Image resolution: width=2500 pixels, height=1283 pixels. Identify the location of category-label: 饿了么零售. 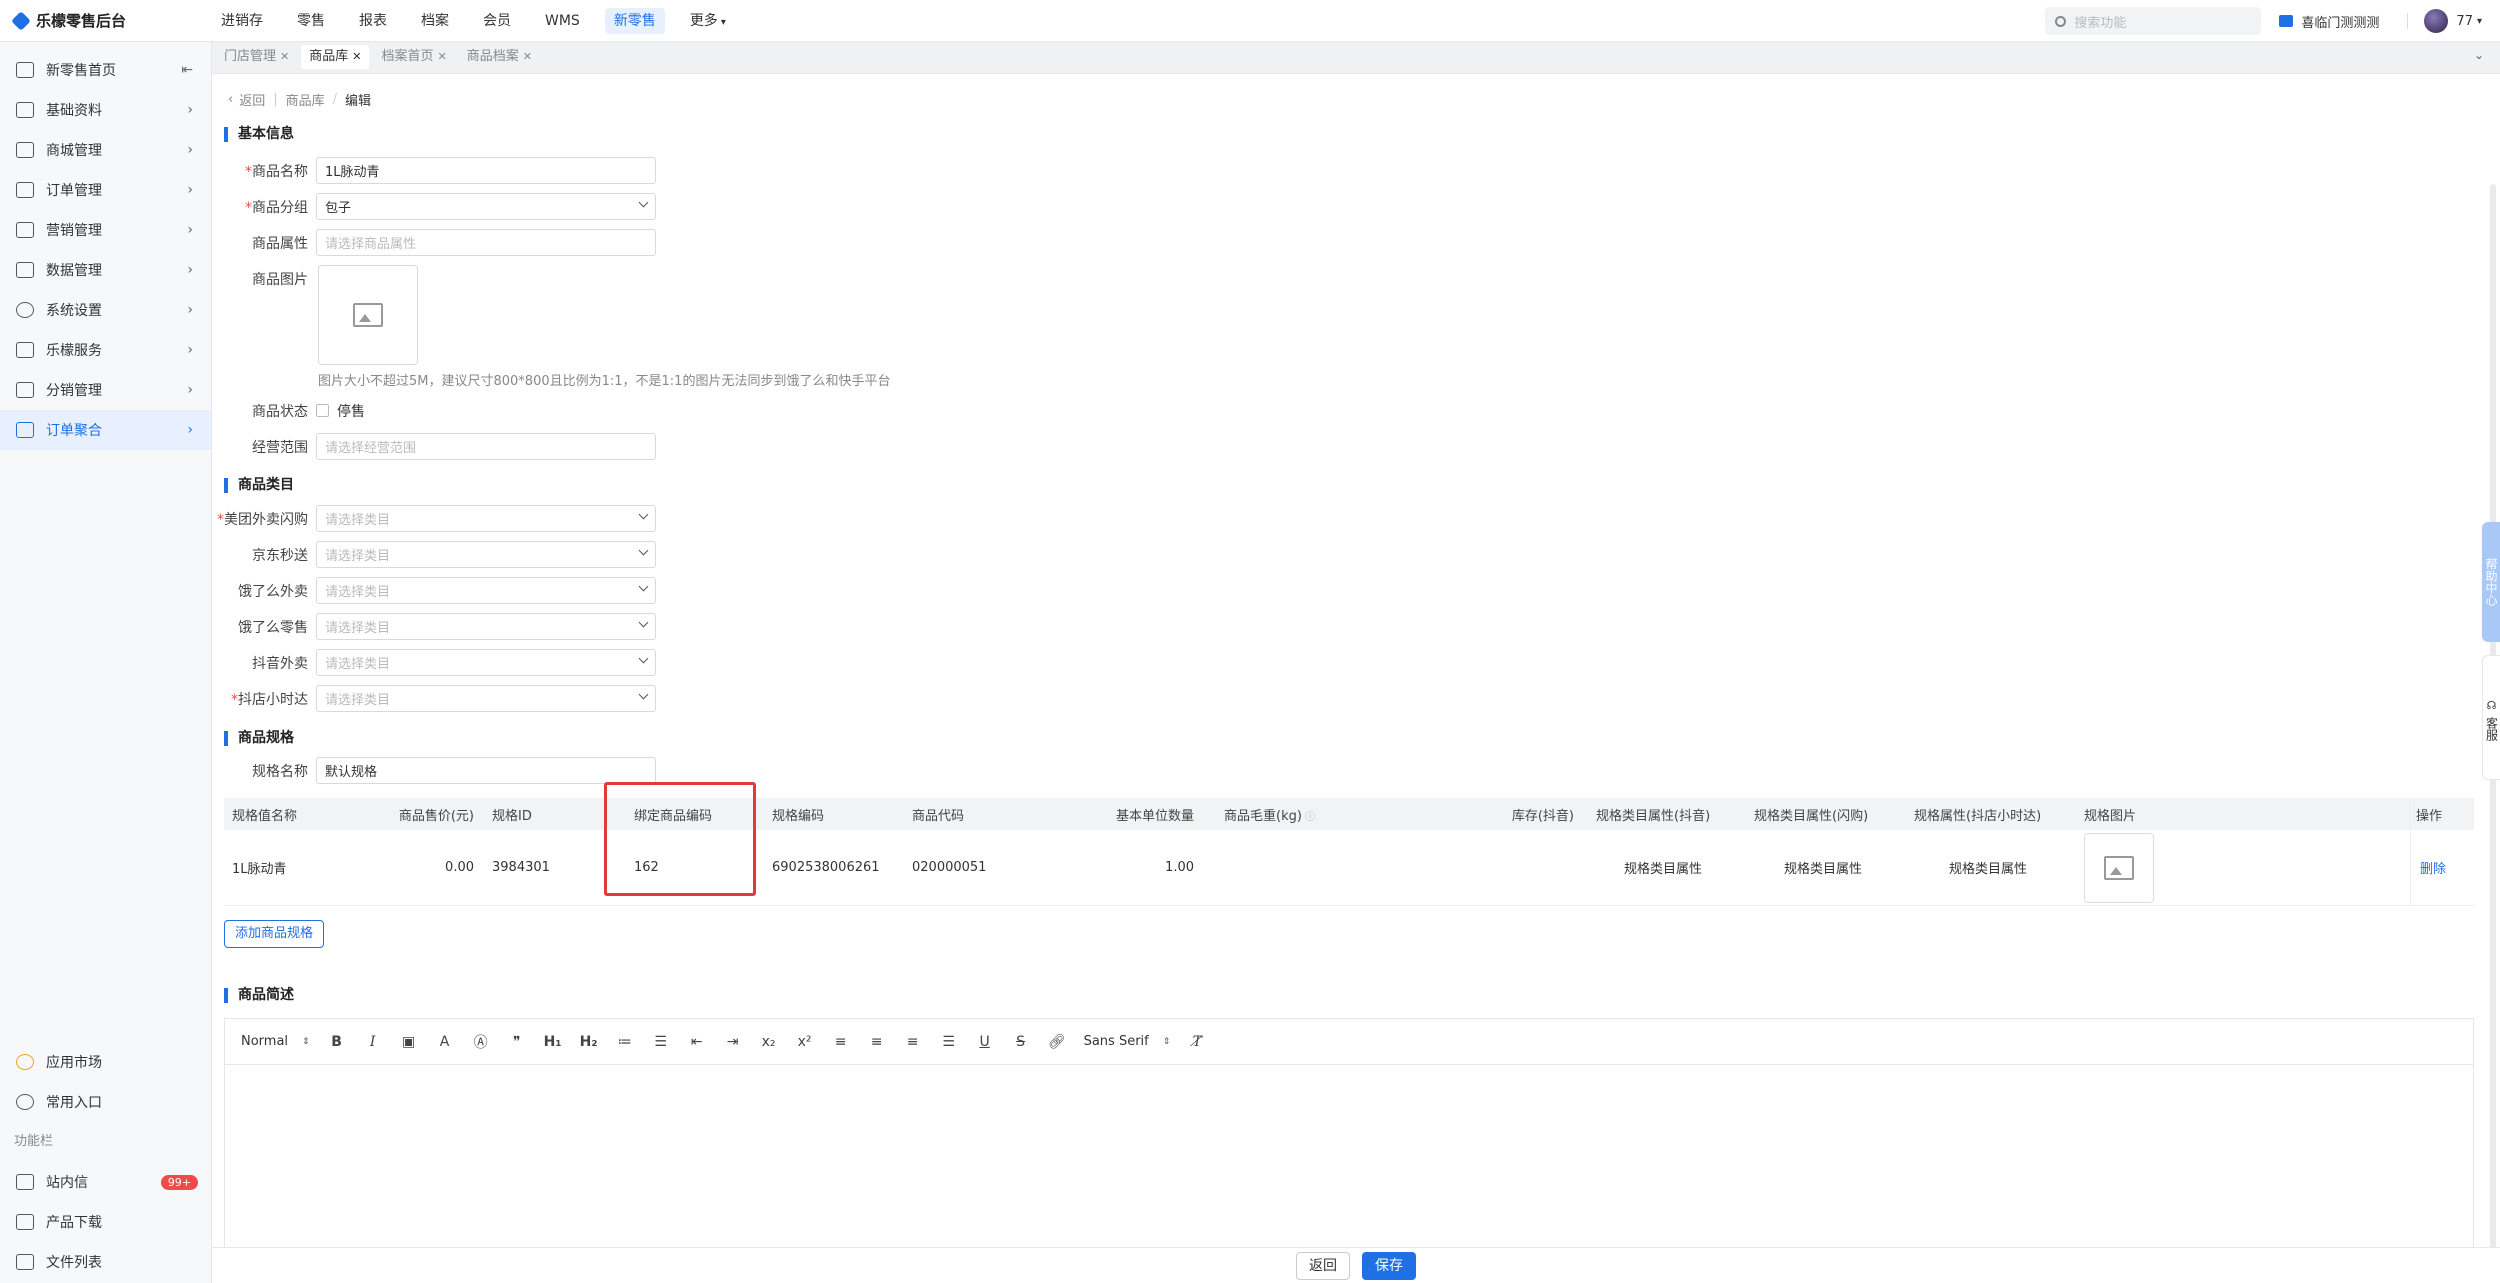
(273, 627).